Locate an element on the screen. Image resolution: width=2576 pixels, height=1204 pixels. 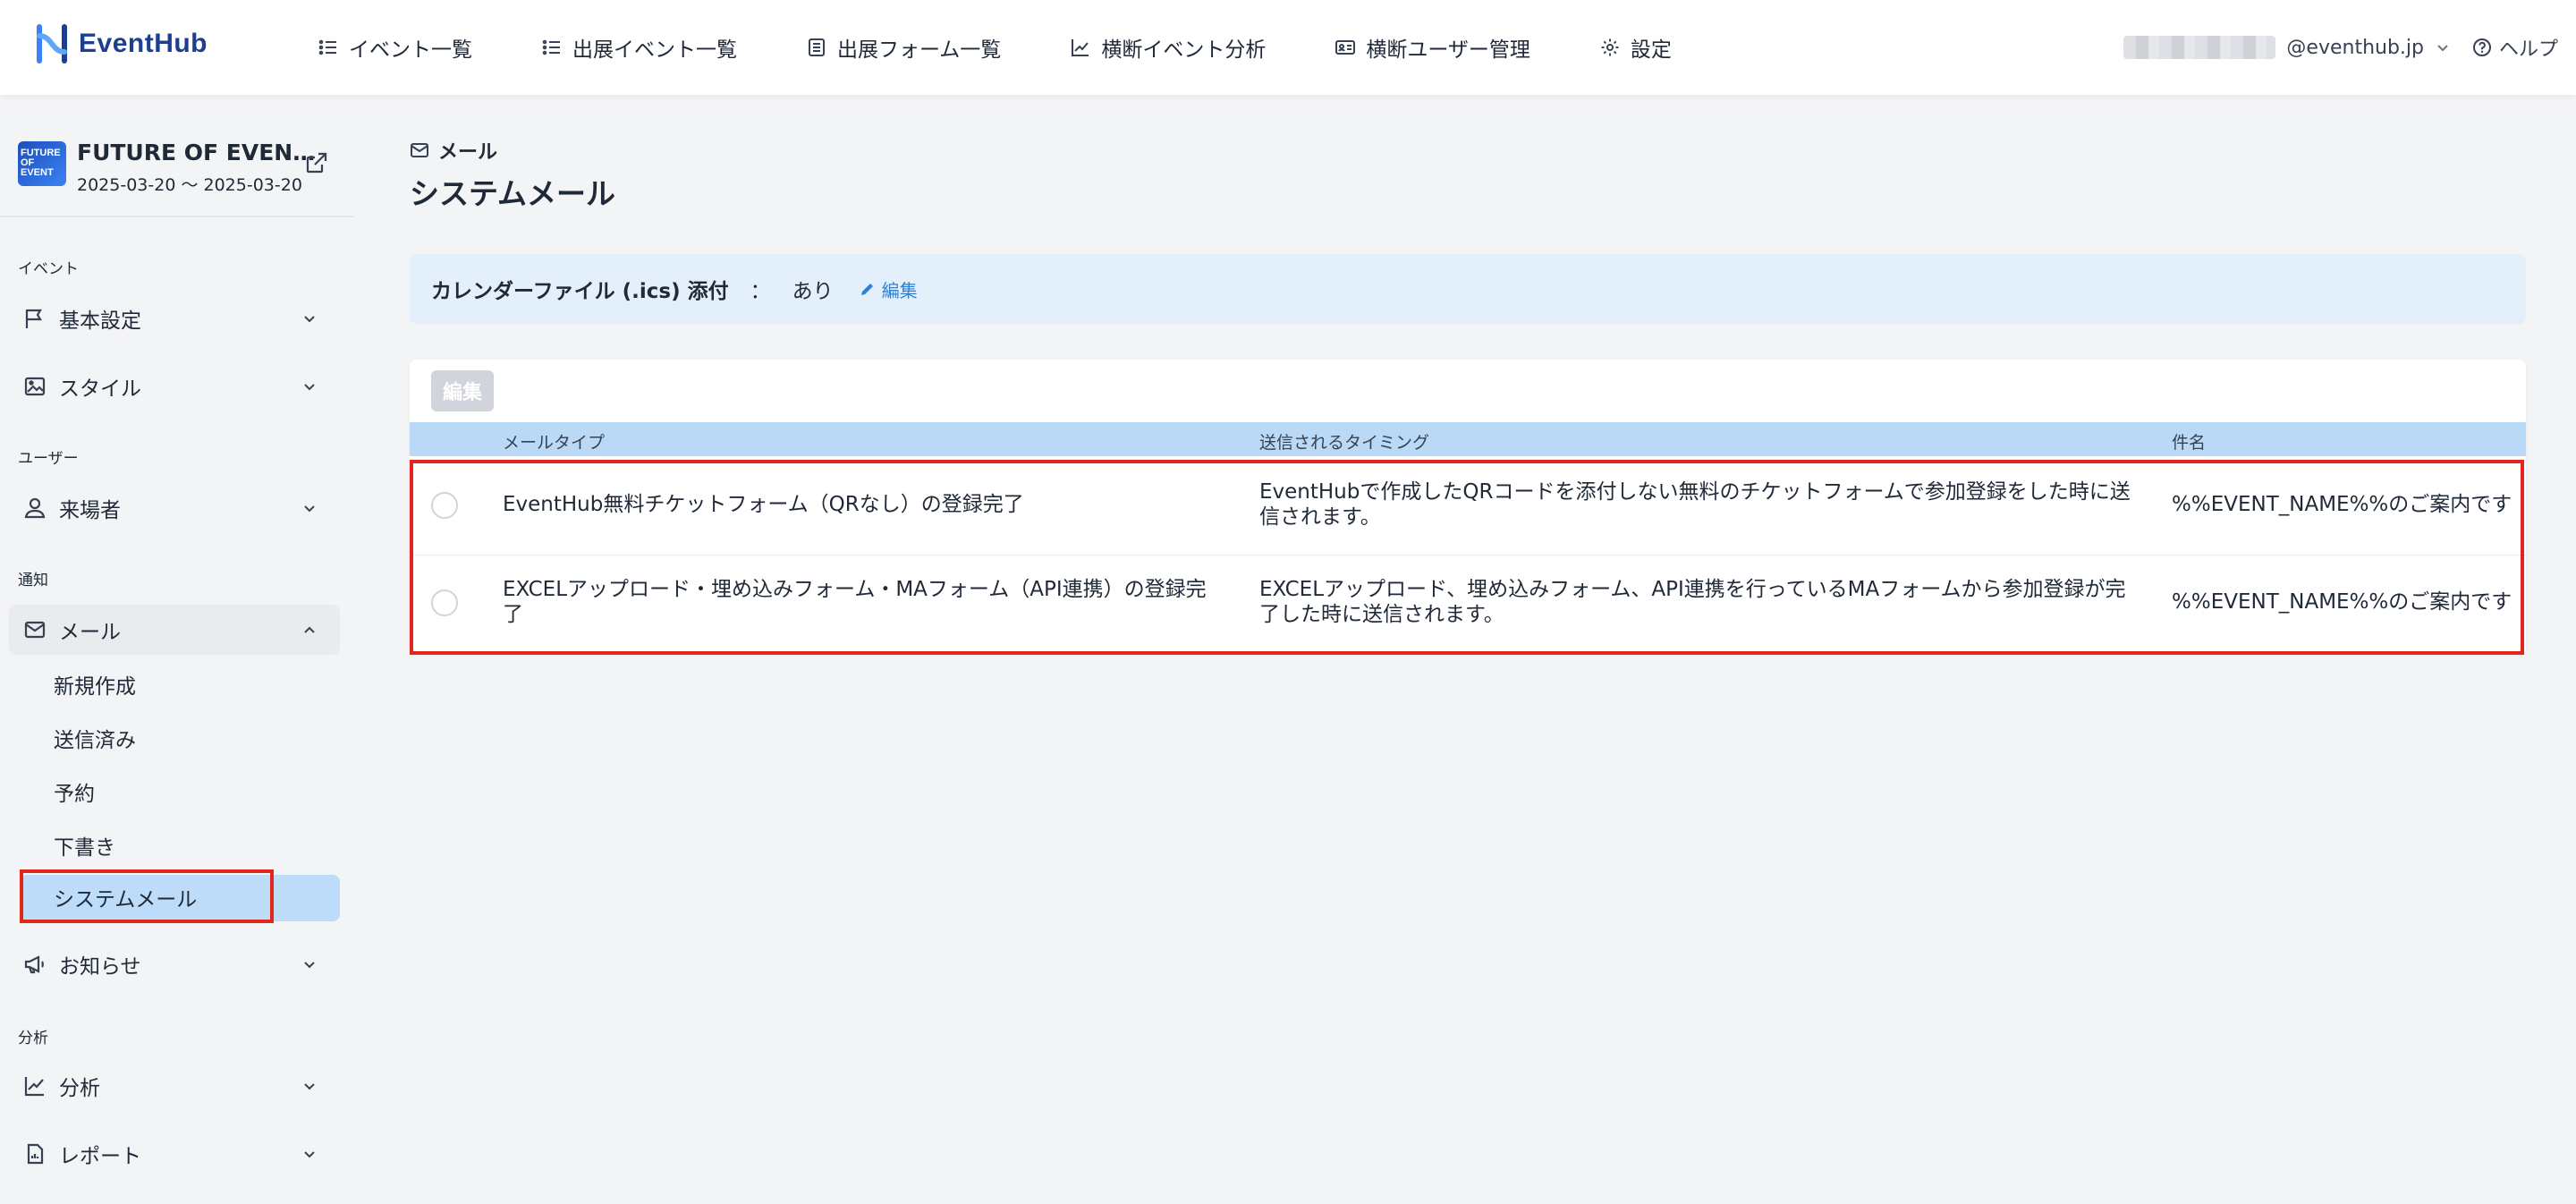
mail-type-cell: EventHub無料チケットフォーム（QRなし）の登録完了 is located at coordinates (763, 505).